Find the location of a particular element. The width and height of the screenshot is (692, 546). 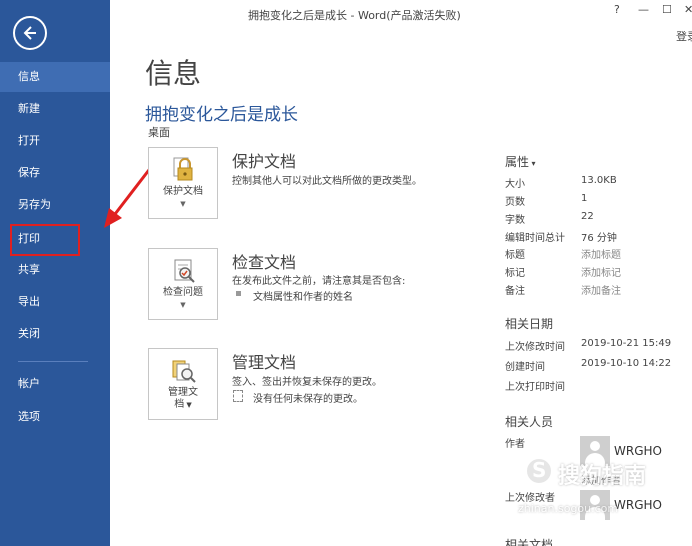

sogou-logo-icon is located at coordinates (539, 471).